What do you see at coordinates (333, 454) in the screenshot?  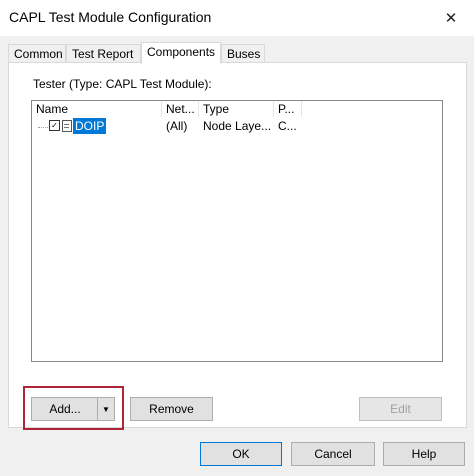 I see `cancel-button: Cancel` at bounding box center [333, 454].